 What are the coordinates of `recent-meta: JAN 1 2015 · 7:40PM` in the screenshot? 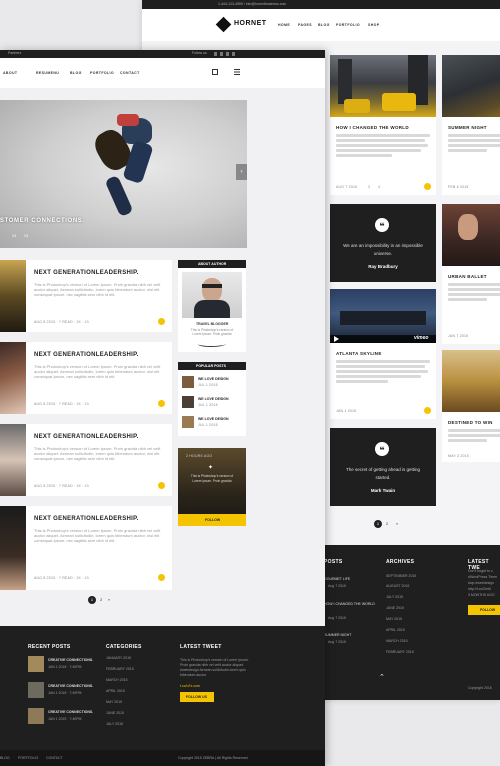 It's located at (65, 693).